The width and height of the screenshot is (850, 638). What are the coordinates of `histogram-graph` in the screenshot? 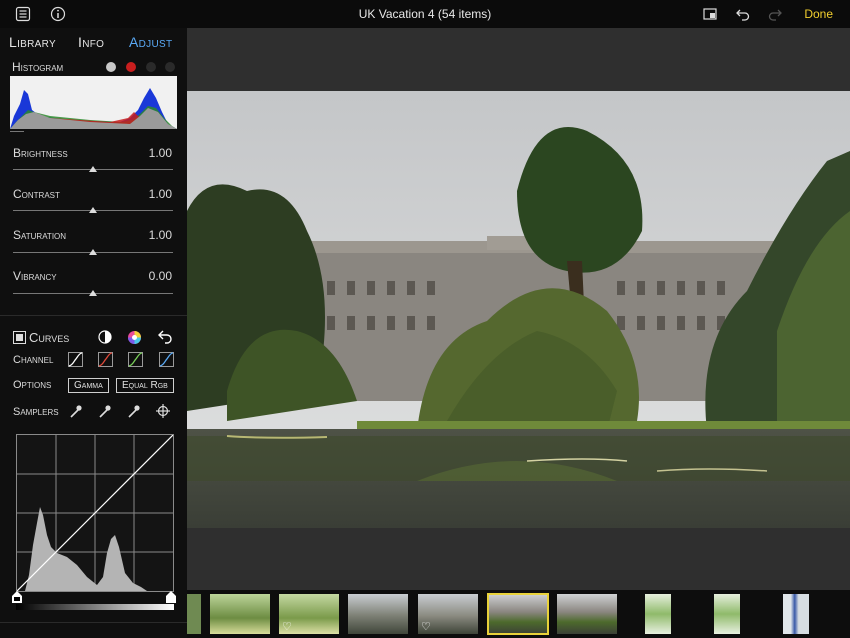 It's located at (93, 102).